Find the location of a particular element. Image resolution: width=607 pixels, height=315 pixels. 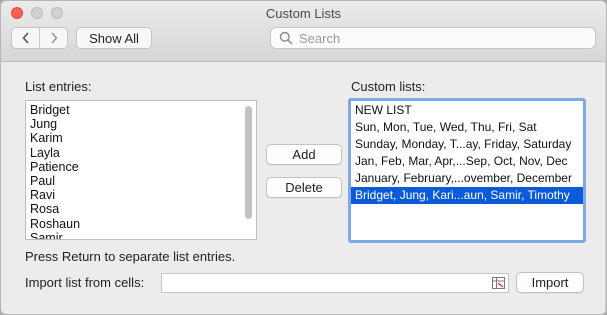

separator-hint: Press Return to separate list entries. is located at coordinates (130, 256).